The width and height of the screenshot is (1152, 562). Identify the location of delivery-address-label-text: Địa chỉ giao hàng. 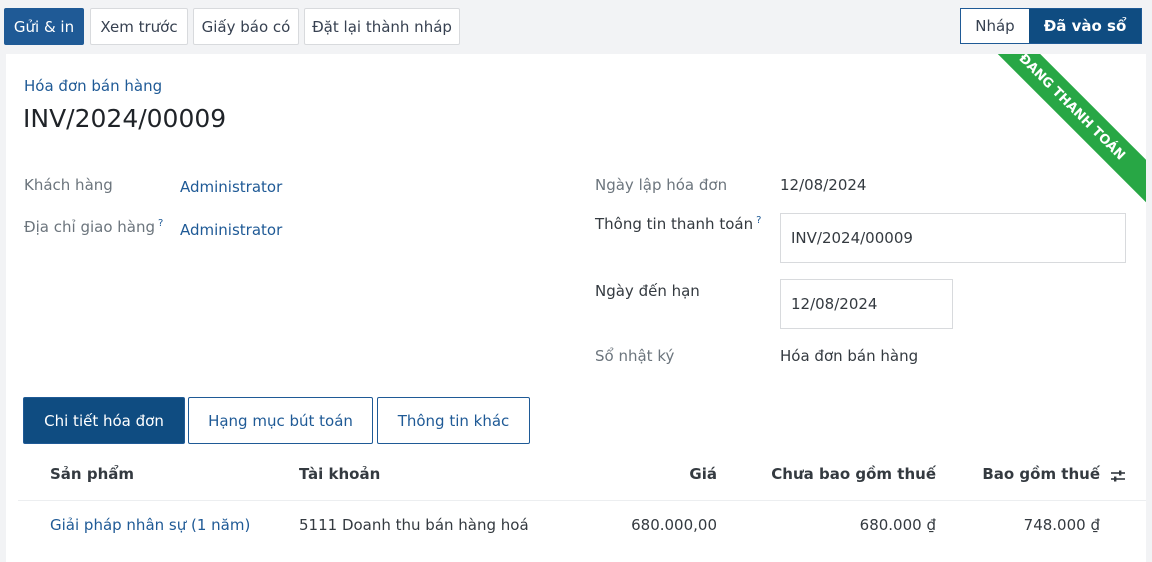
(89, 227).